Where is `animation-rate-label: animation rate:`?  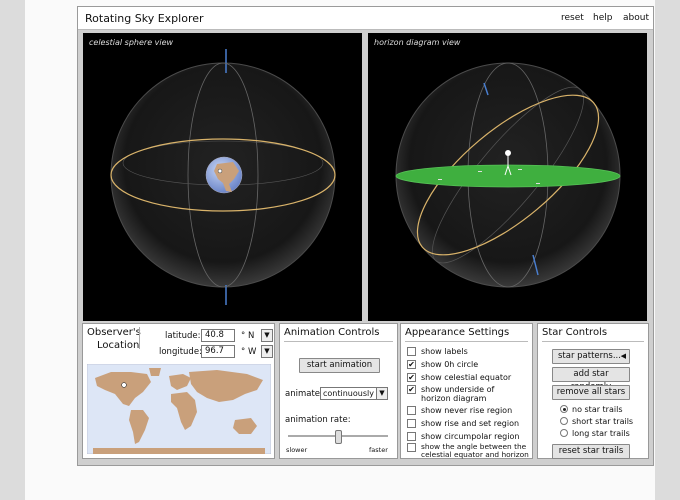 animation-rate-label: animation rate: is located at coordinates (318, 420).